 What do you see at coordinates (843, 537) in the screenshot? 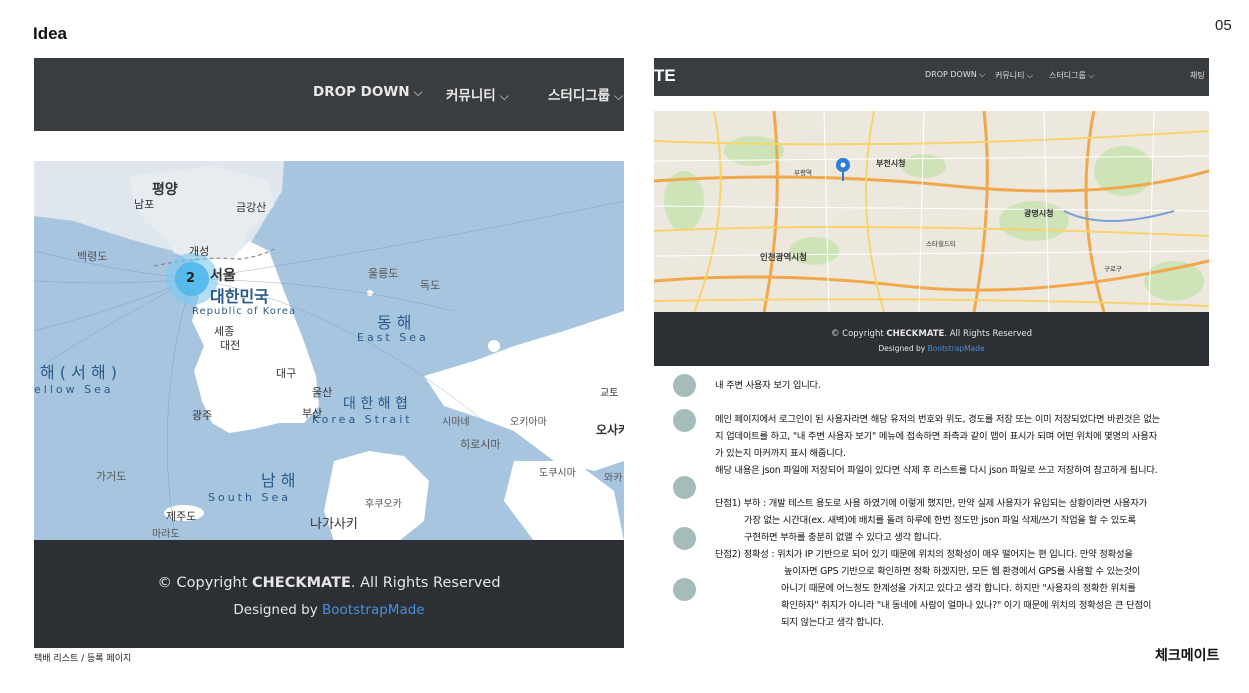
I see `description-line: 구현하면 부하를 충분히 없앨 수 있다고 생각 합니다.` at bounding box center [843, 537].